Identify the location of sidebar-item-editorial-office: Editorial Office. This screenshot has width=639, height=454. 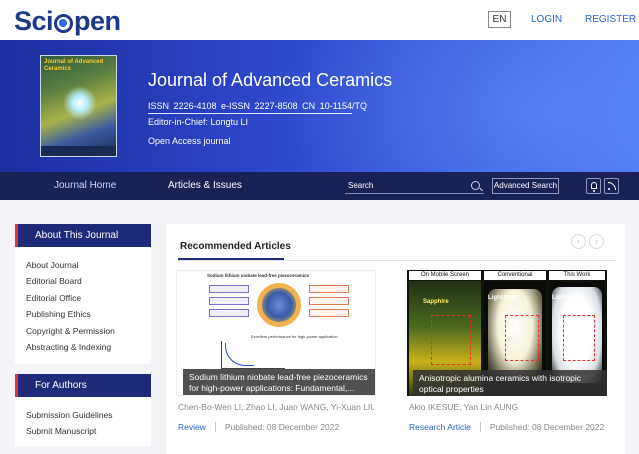
(83, 298).